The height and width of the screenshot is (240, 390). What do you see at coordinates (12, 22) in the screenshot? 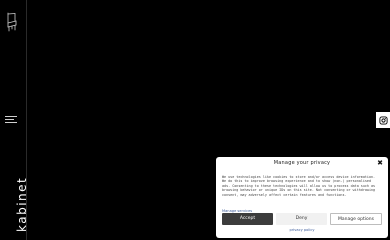
I see `chair-icon` at bounding box center [12, 22].